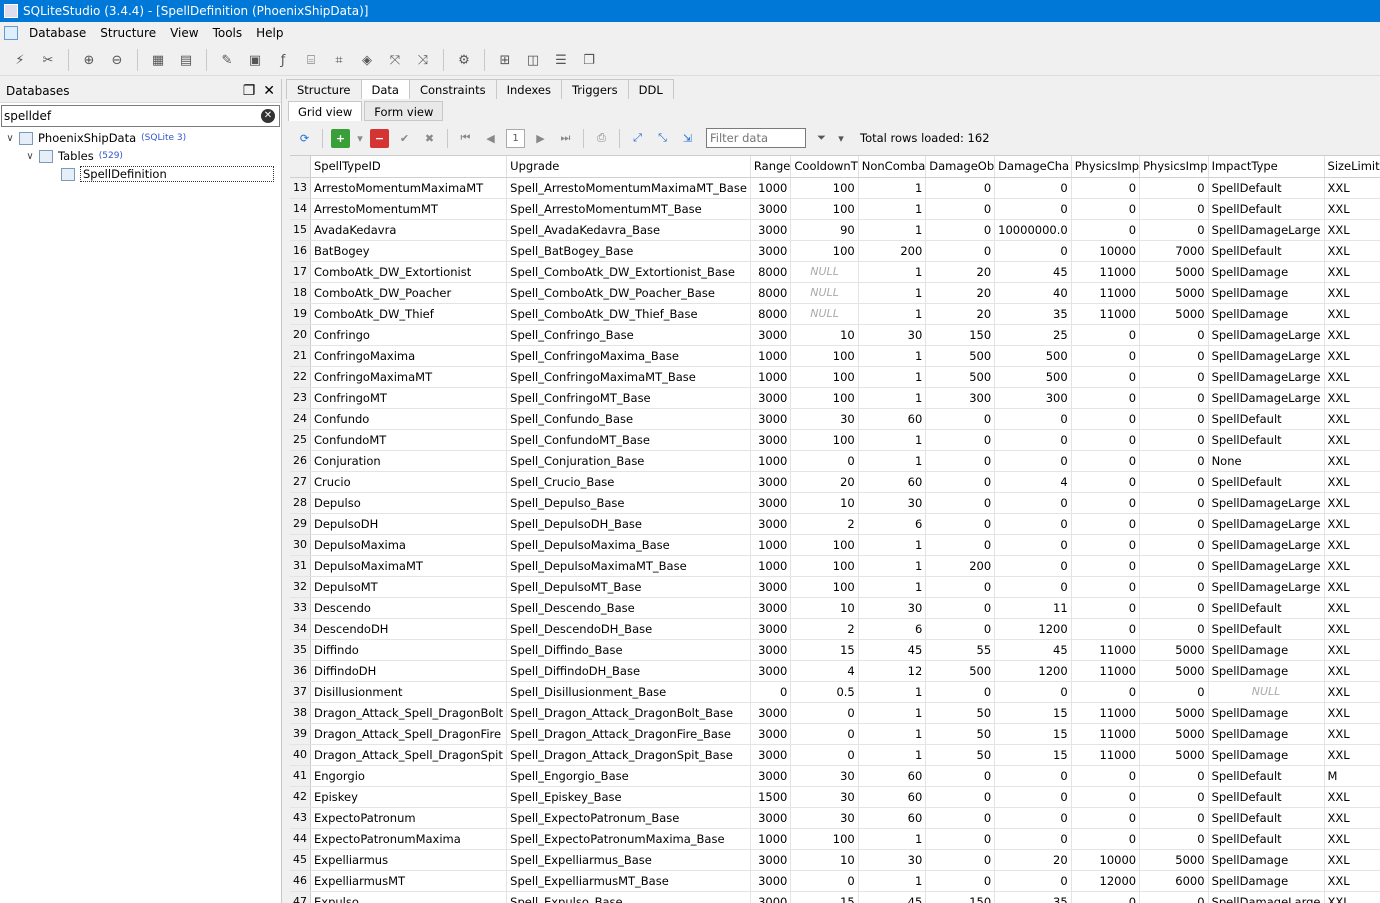 The width and height of the screenshot is (1380, 903). Describe the element at coordinates (465, 138) in the screenshot. I see `first-page-icon: ⏮` at that location.